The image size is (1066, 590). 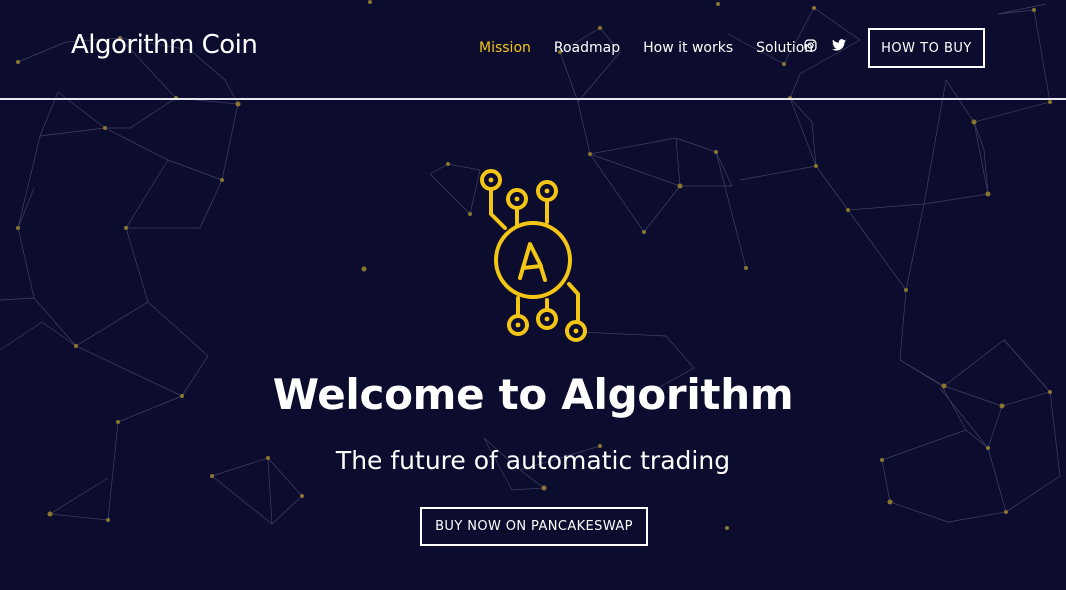 I want to click on hero-subtitle: The future of automatic trading, so click(x=533, y=460).